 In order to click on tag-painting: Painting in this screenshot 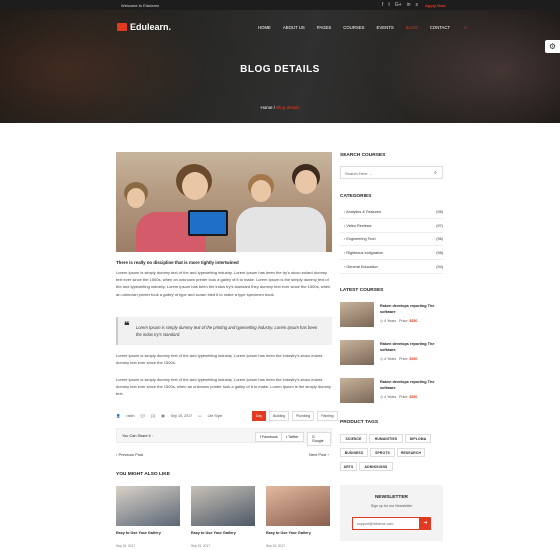, I will do `click(327, 416)`.